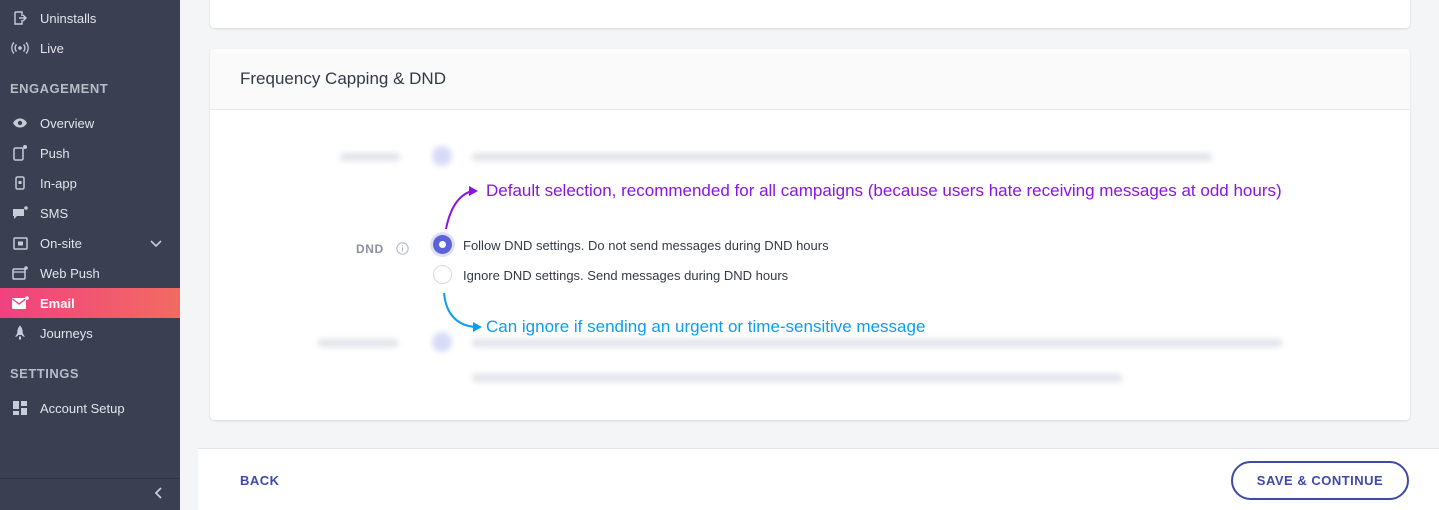  I want to click on sidebar-item-label: Account Setup, so click(82, 408).